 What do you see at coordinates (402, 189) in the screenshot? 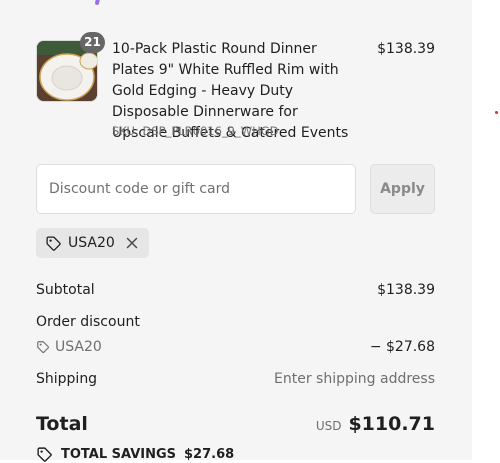
I see `apply-button: Apply` at bounding box center [402, 189].